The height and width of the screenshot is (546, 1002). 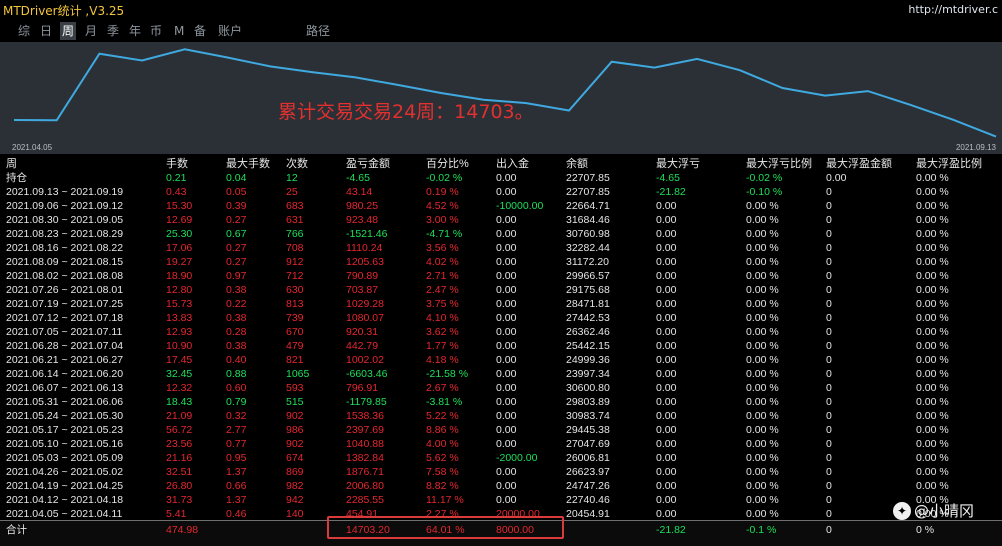 What do you see at coordinates (292, 192) in the screenshot?
I see `table-cell: 25` at bounding box center [292, 192].